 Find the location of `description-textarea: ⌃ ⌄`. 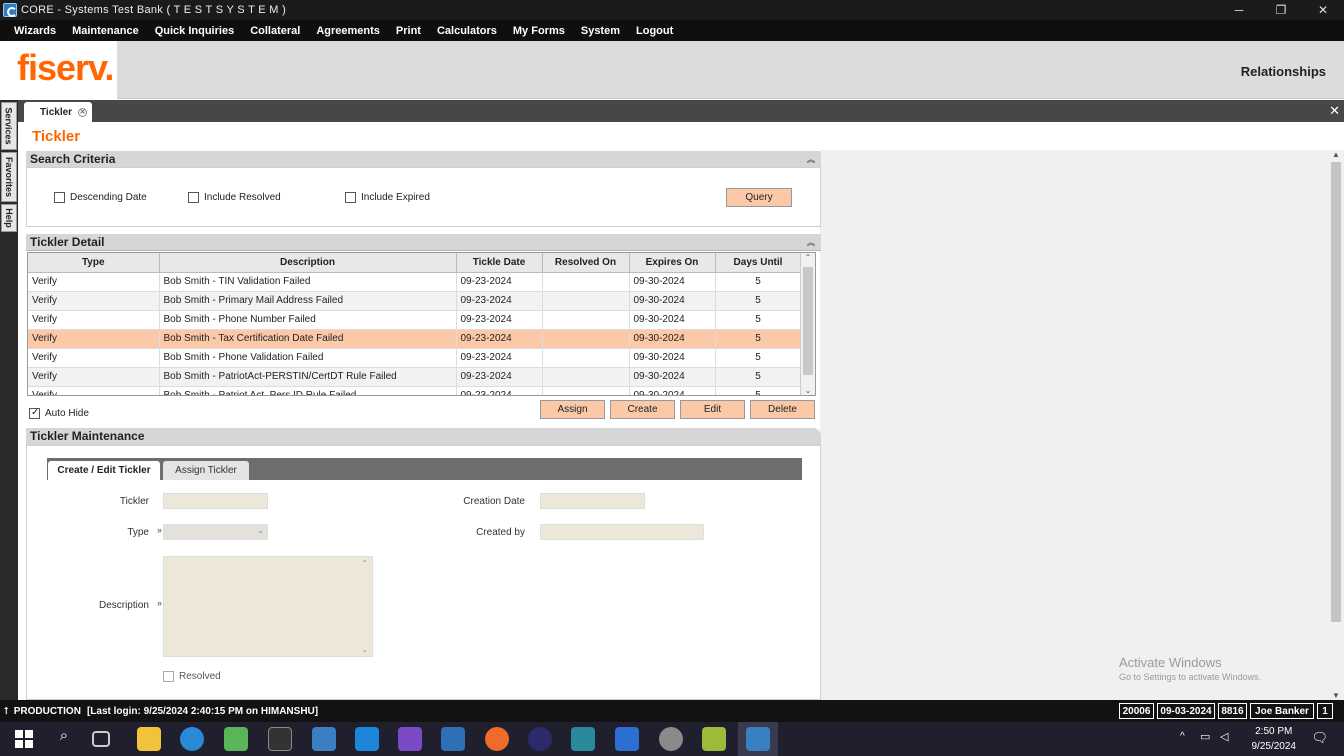

description-textarea: ⌃ ⌄ is located at coordinates (268, 606).